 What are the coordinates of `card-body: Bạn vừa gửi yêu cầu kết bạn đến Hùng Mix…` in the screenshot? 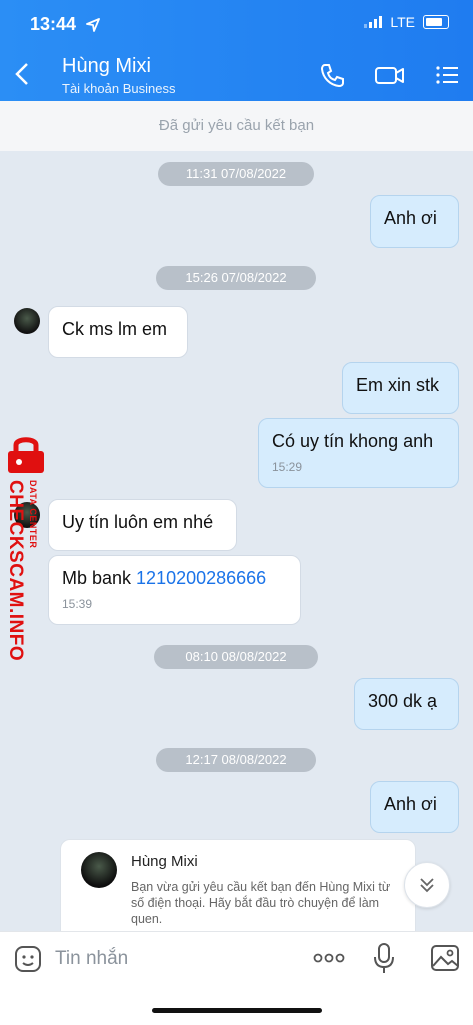 It's located at (261, 903).